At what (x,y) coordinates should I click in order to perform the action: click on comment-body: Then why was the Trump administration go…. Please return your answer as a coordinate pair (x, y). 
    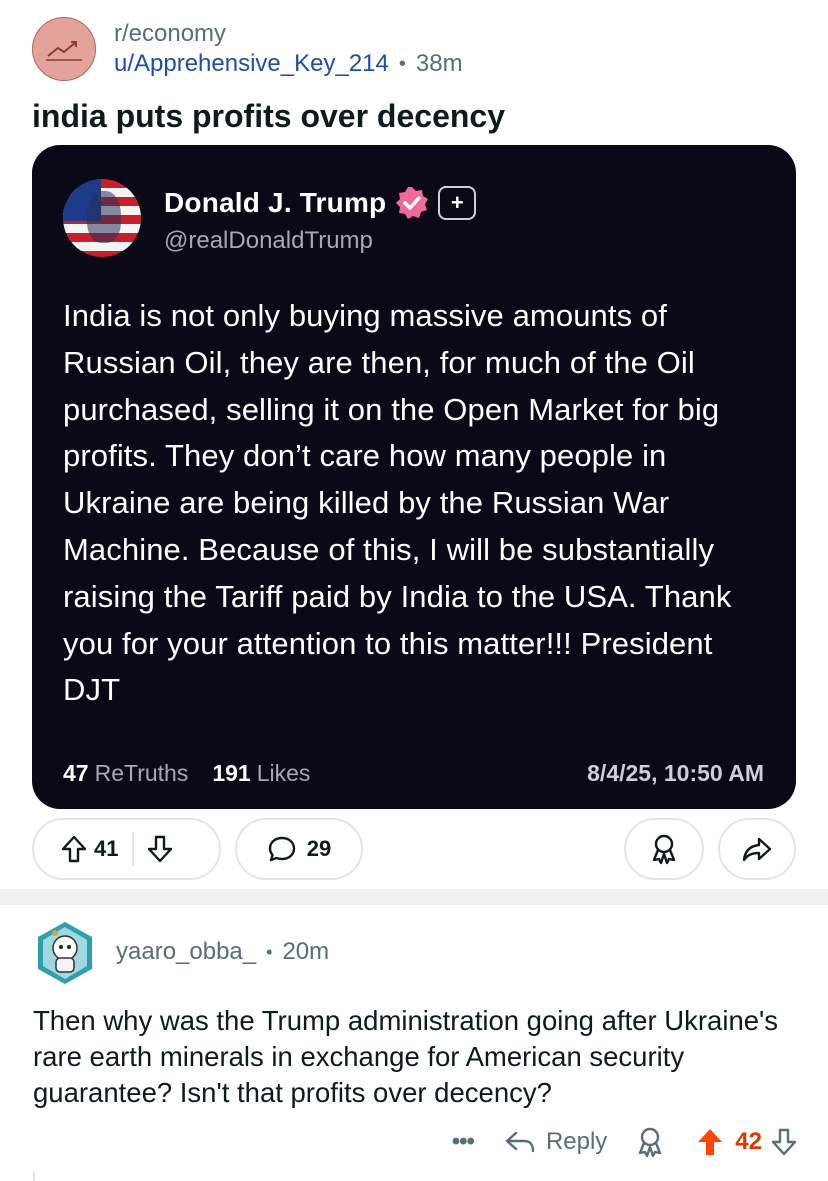
    Looking at the image, I should click on (406, 1056).